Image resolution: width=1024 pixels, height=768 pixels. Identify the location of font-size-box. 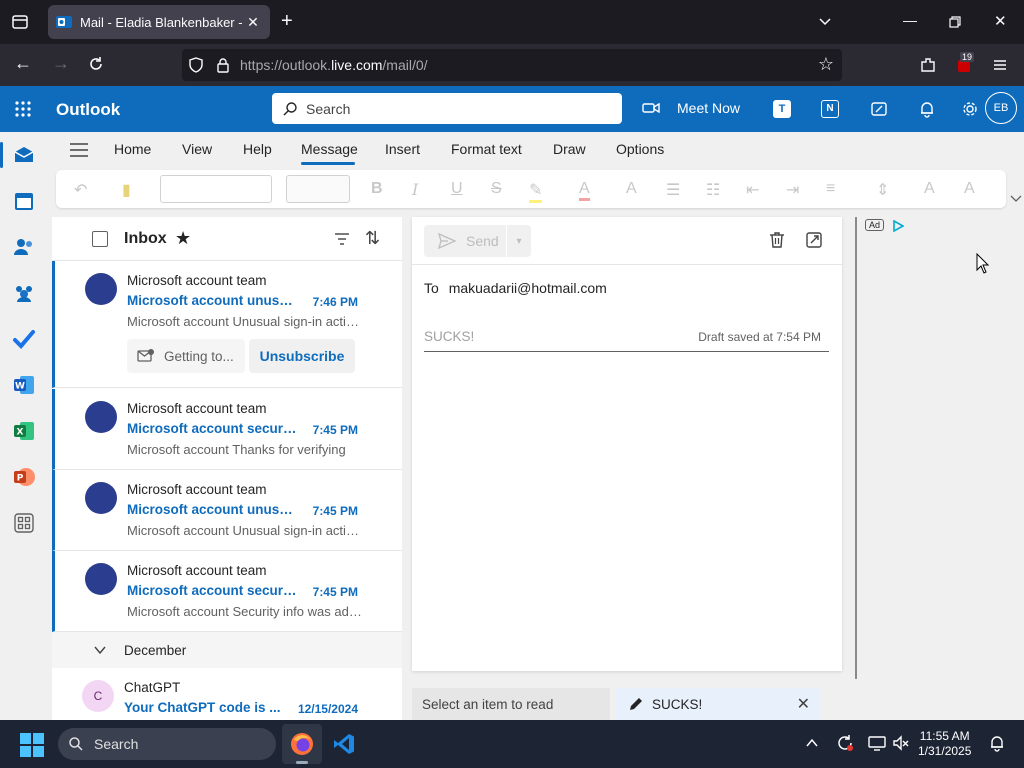
(318, 189).